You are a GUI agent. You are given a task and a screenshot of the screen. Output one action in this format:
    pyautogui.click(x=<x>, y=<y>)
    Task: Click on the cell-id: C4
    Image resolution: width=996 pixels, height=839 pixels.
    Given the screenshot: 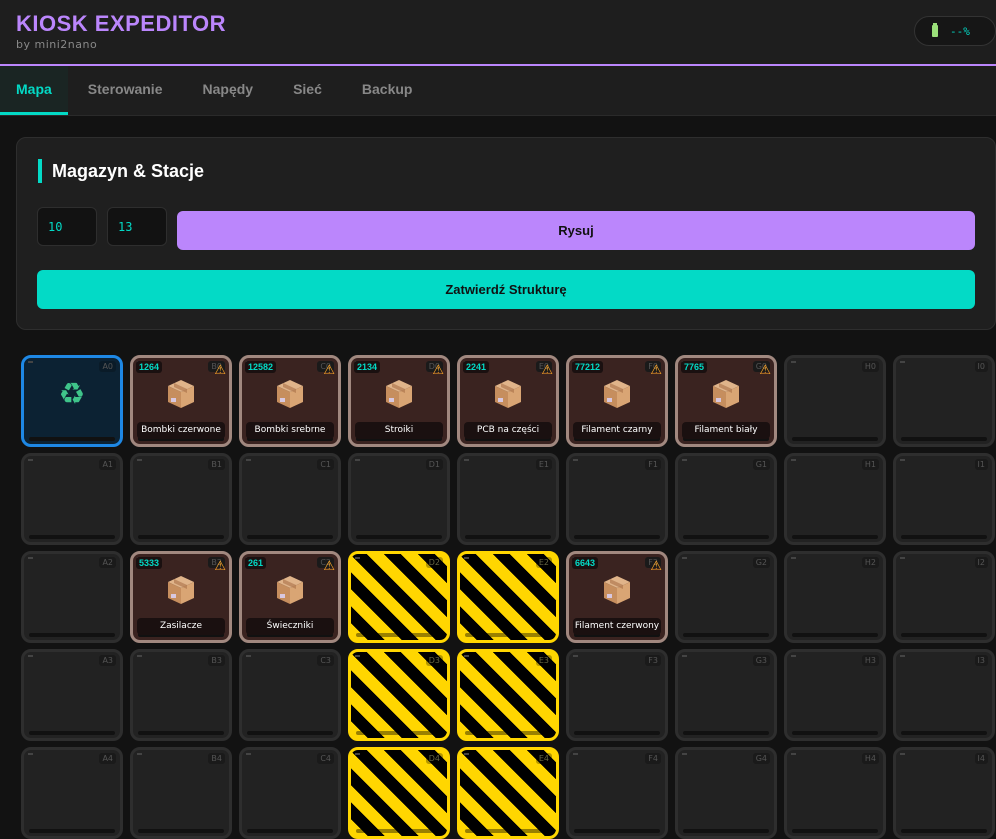 What is the action you would take?
    pyautogui.click(x=325, y=758)
    